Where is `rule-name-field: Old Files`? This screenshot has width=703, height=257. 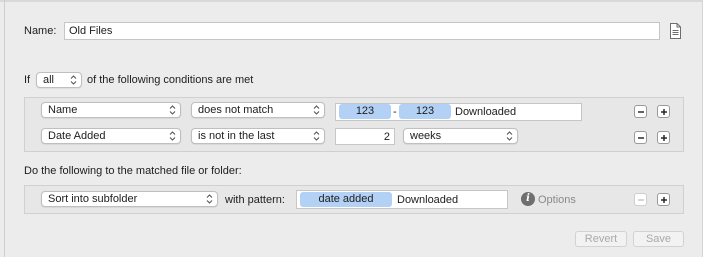
rule-name-field: Old Files is located at coordinates (362, 31).